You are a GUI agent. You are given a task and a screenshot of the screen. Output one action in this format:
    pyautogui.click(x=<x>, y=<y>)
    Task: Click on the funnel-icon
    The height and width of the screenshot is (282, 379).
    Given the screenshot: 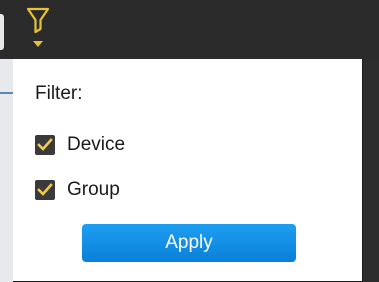 What is the action you would take?
    pyautogui.click(x=38, y=27)
    